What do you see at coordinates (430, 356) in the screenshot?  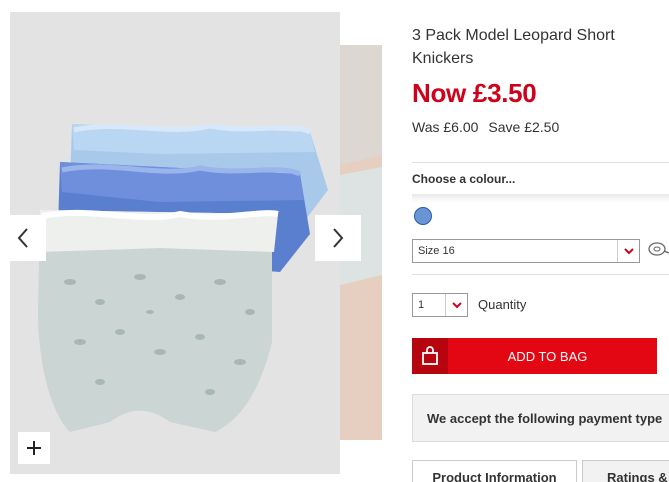 I see `shopping-bag-icon` at bounding box center [430, 356].